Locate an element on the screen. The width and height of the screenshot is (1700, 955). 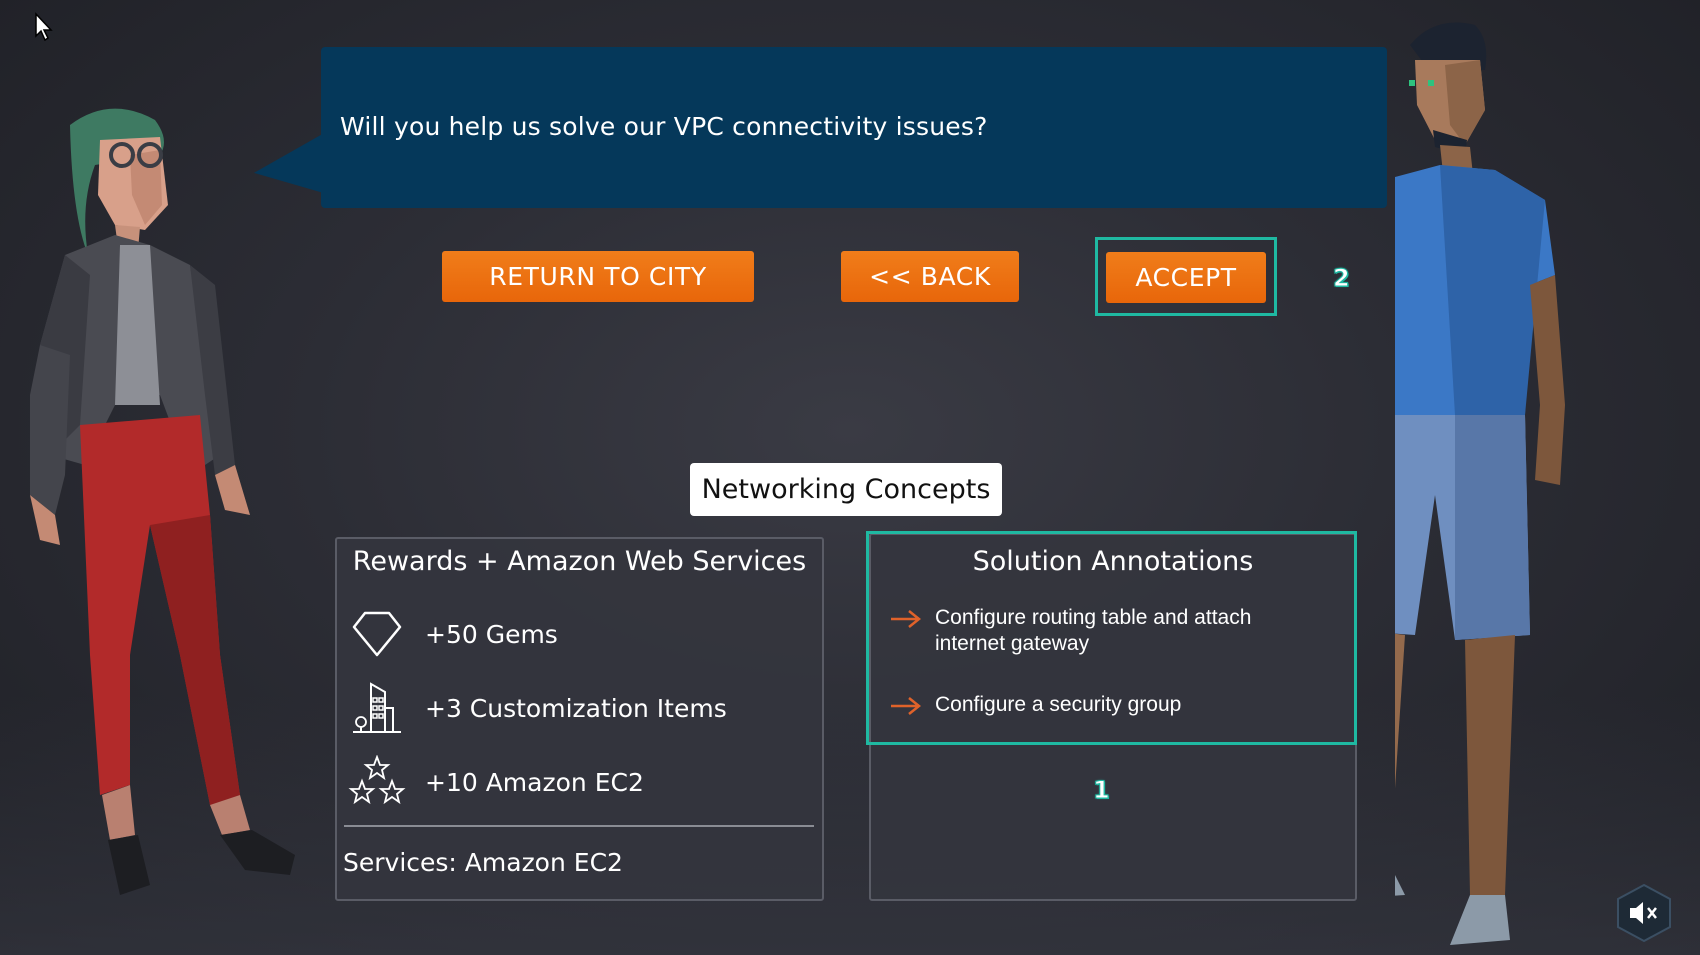
step-badge-2: 2 is located at coordinates (1342, 278).